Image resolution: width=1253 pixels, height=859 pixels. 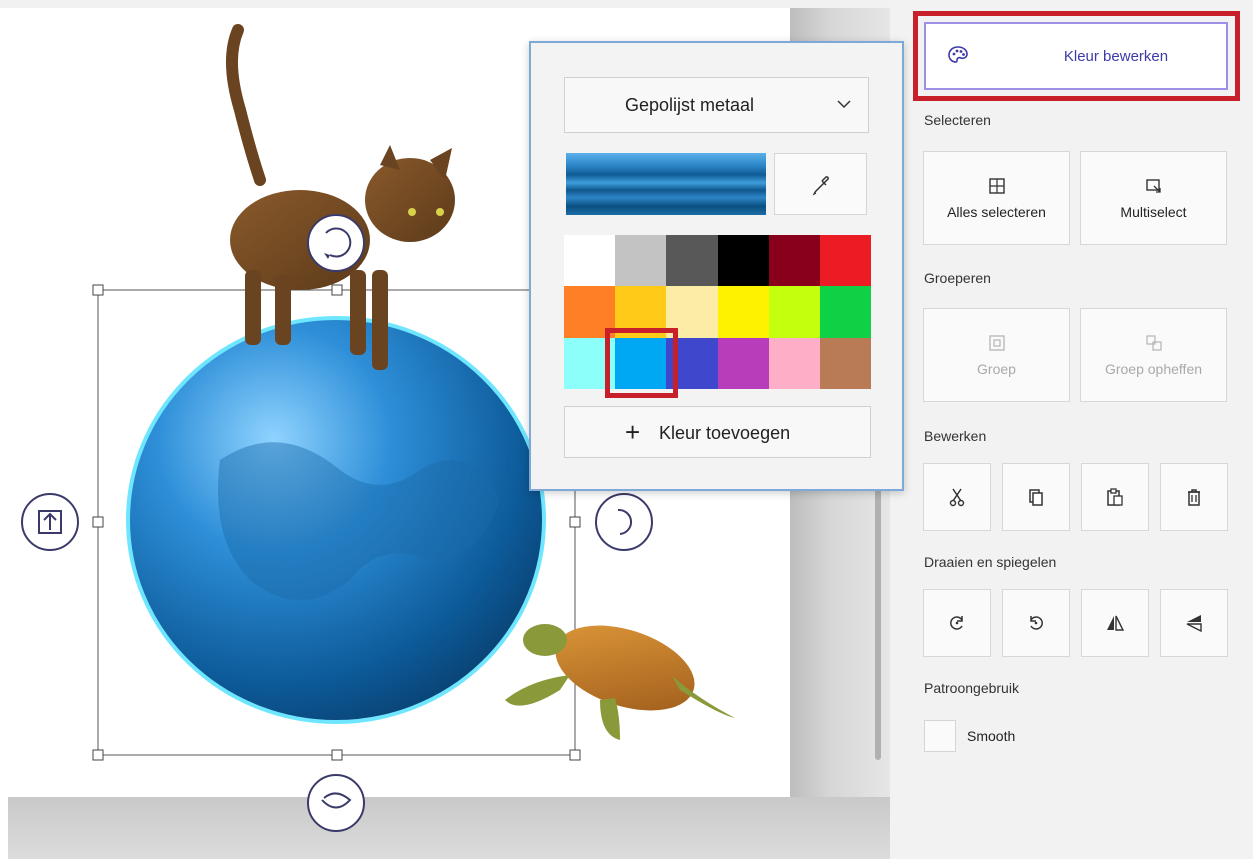 I want to click on rotate-left-button, so click(x=957, y=623).